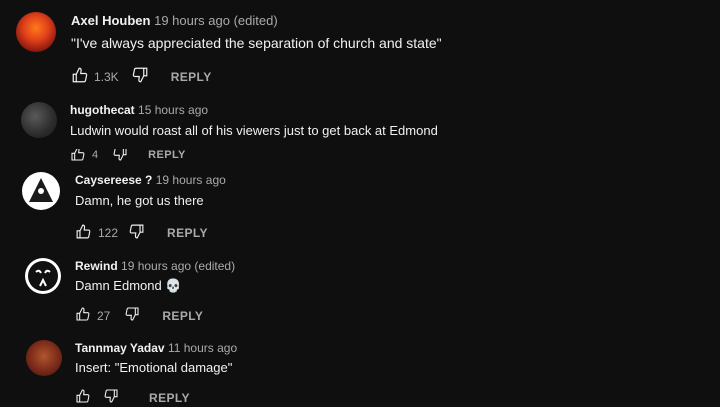  What do you see at coordinates (102, 110) in the screenshot?
I see `author-name: hugothecat` at bounding box center [102, 110].